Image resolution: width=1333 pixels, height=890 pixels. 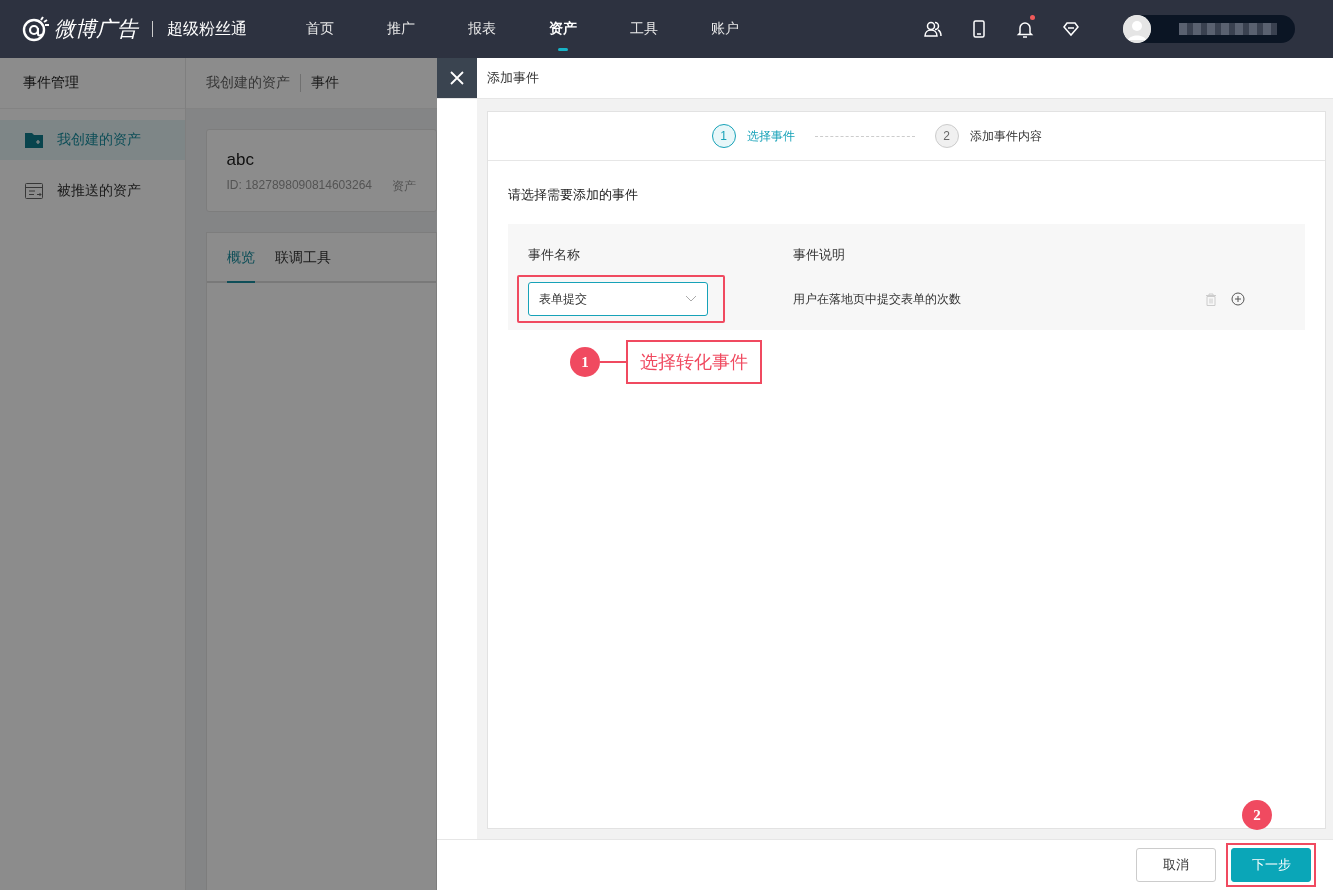 What do you see at coordinates (92, 191) in the screenshot?
I see `sidebar-item: 被推送的资产` at bounding box center [92, 191].